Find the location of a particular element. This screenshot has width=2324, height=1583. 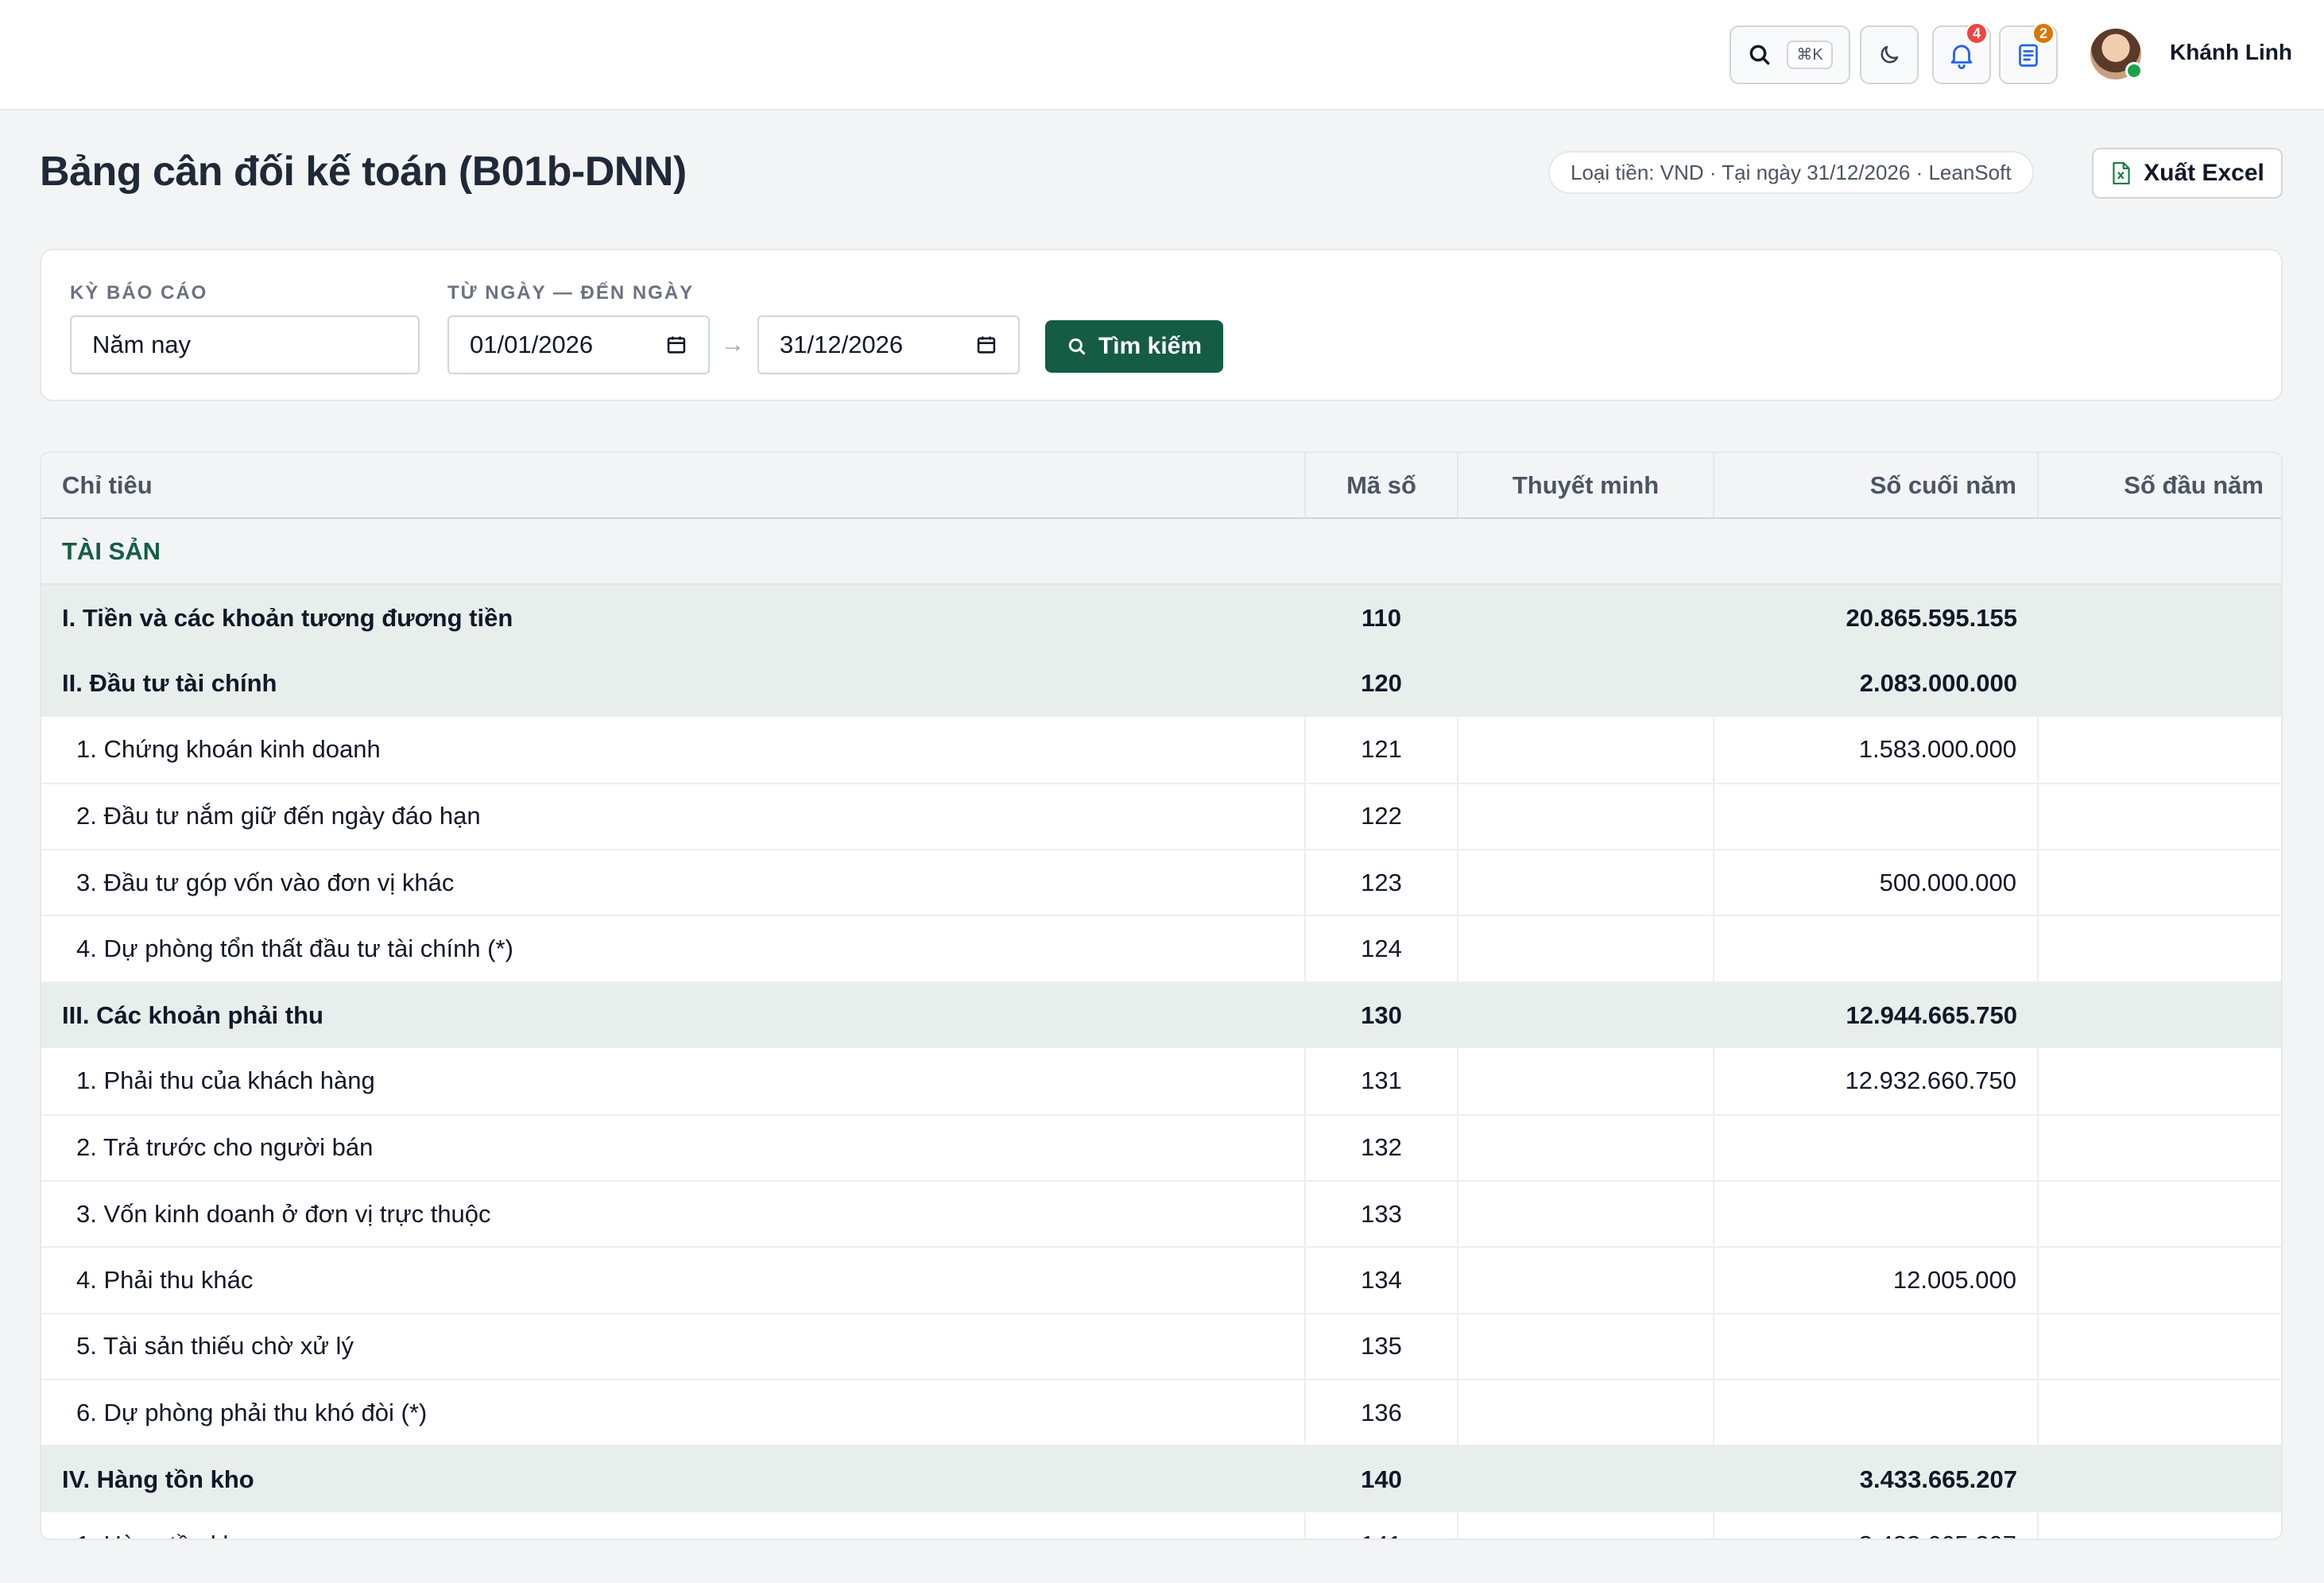

code-cell: 123 is located at coordinates (1381, 883).